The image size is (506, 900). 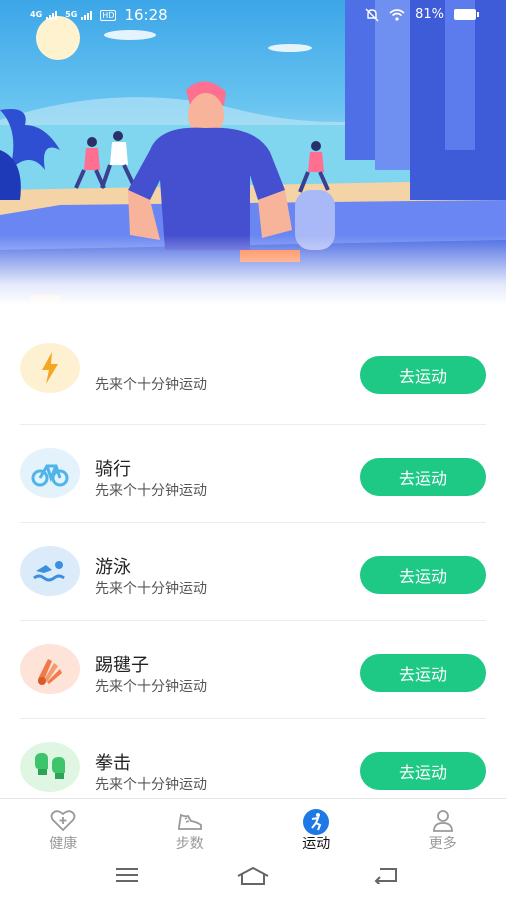 What do you see at coordinates (71, 14) in the screenshot?
I see `network-5g-label: 5G` at bounding box center [71, 14].